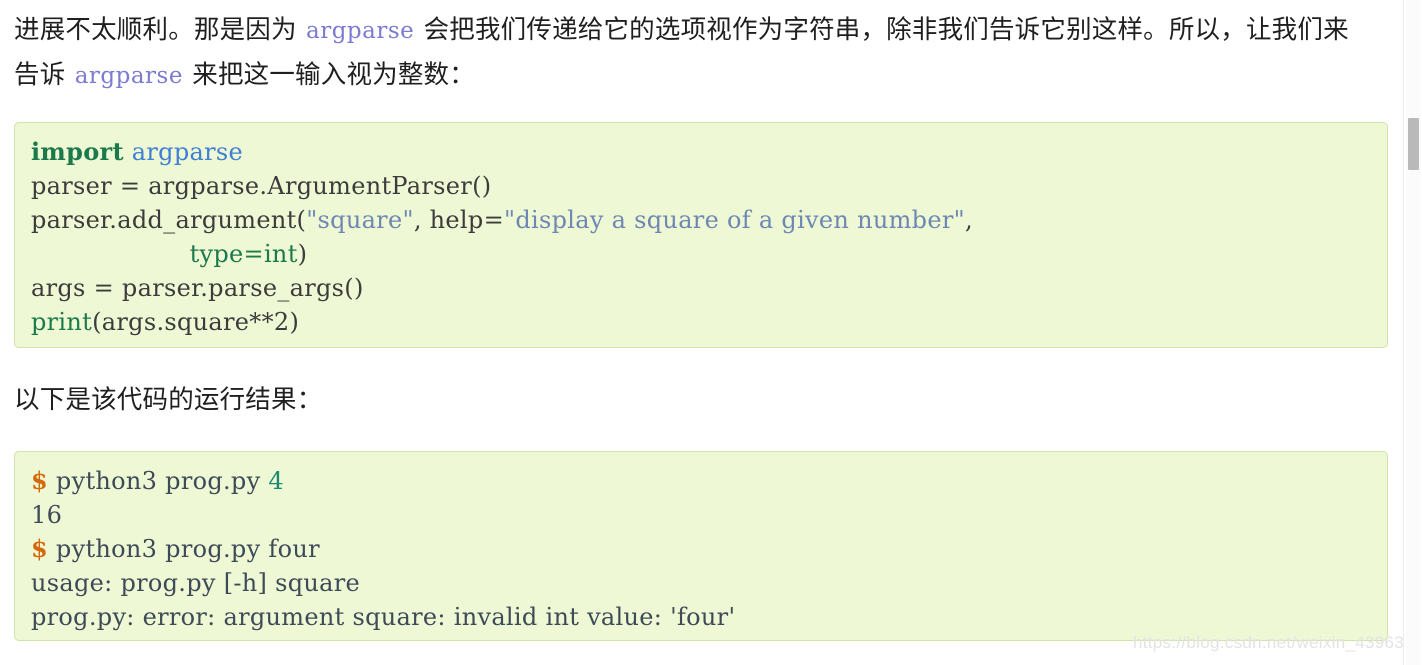 This screenshot has width=1422, height=665. I want to click on code-token: 16, so click(47, 515).